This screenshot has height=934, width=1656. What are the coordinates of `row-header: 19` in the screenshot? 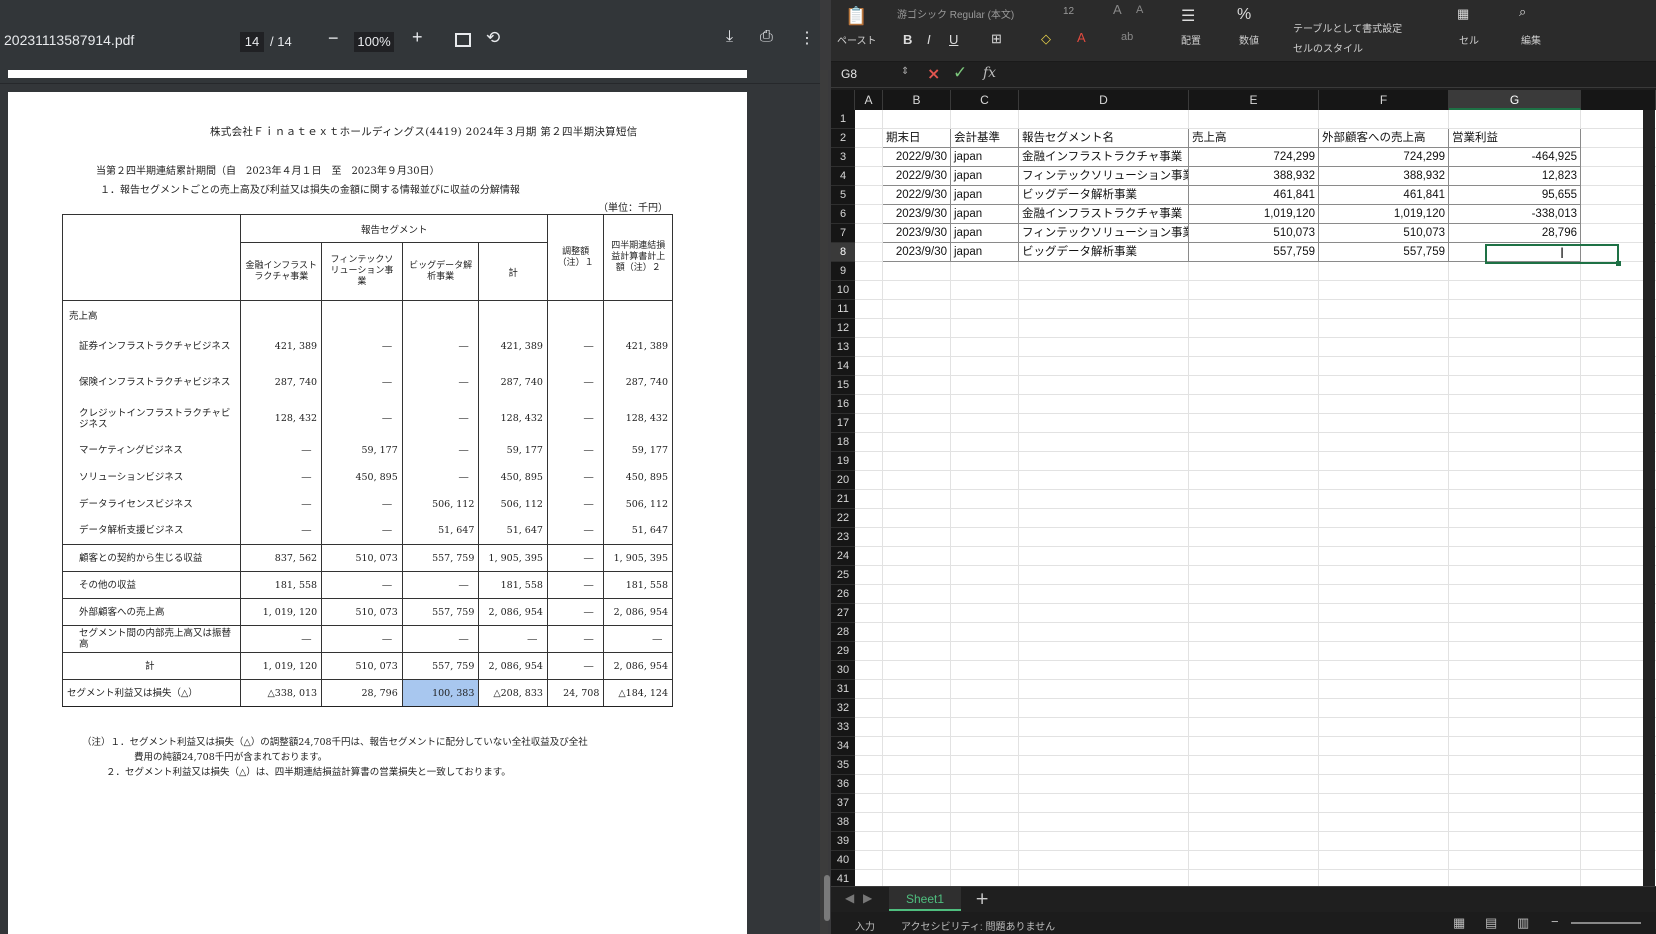 It's located at (843, 461).